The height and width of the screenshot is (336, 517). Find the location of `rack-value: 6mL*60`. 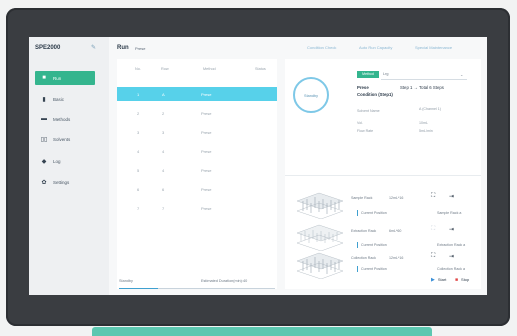

rack-value: 6mL*60 is located at coordinates (395, 231).